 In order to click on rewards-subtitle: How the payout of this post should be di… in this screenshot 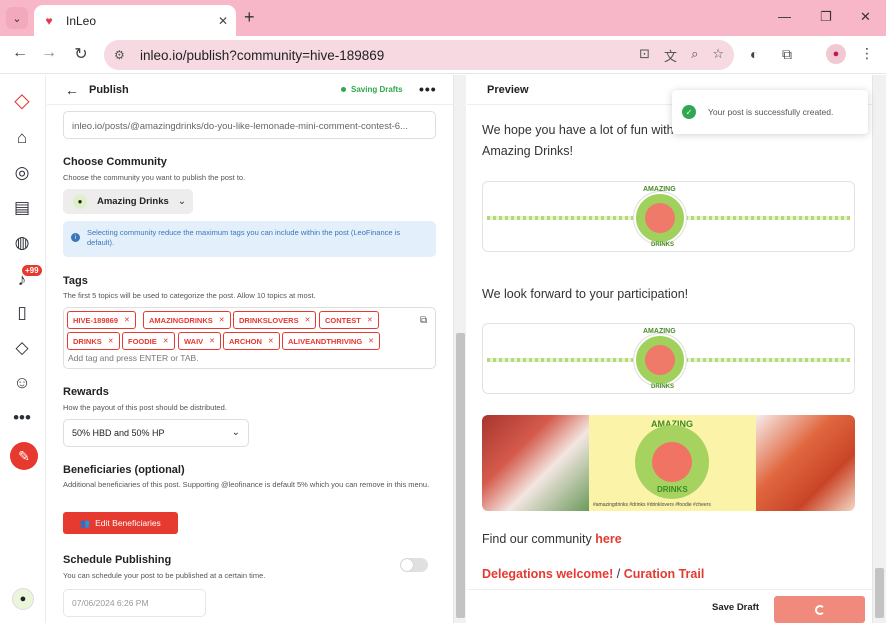, I will do `click(145, 407)`.